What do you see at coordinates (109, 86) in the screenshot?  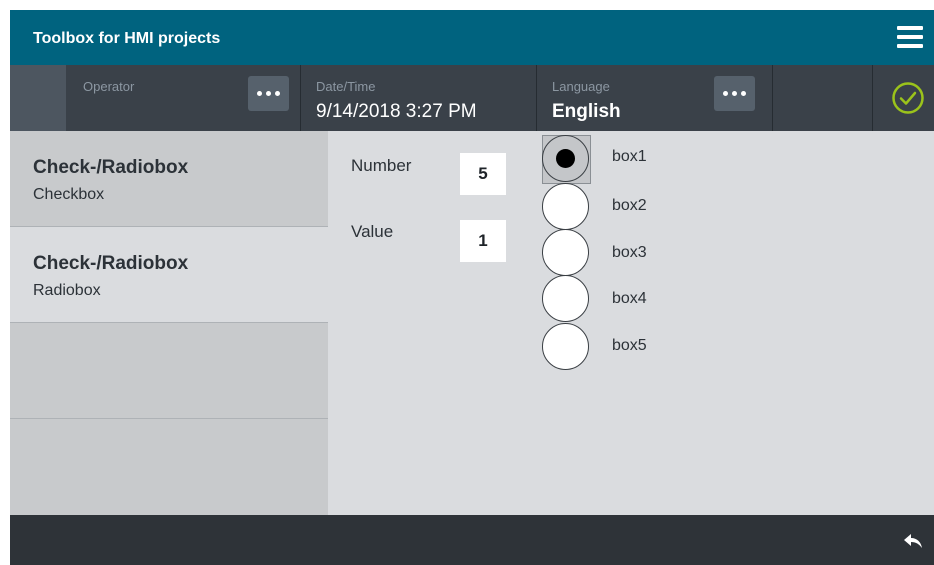 I see `operator-label: Operator` at bounding box center [109, 86].